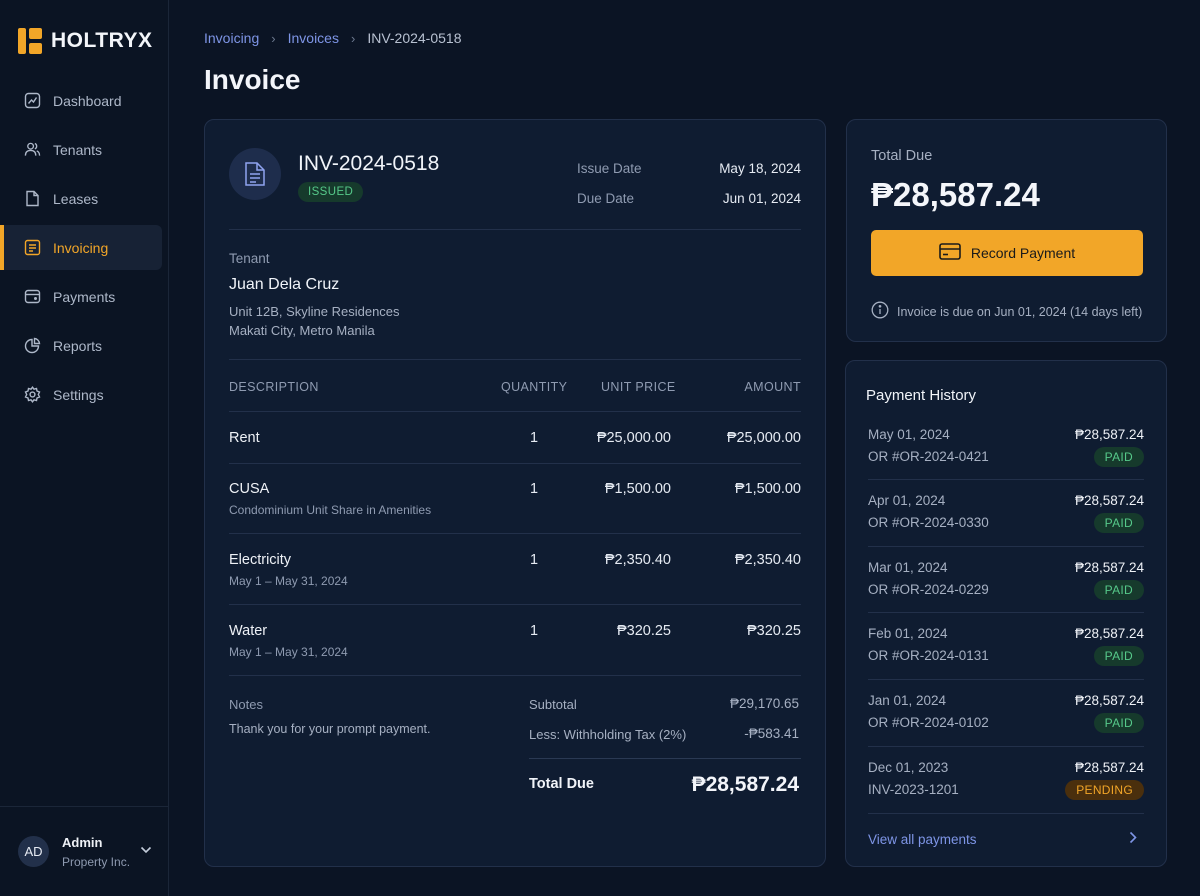 This screenshot has width=1200, height=896. Describe the element at coordinates (32, 247) in the screenshot. I see `invoice-icon` at that location.